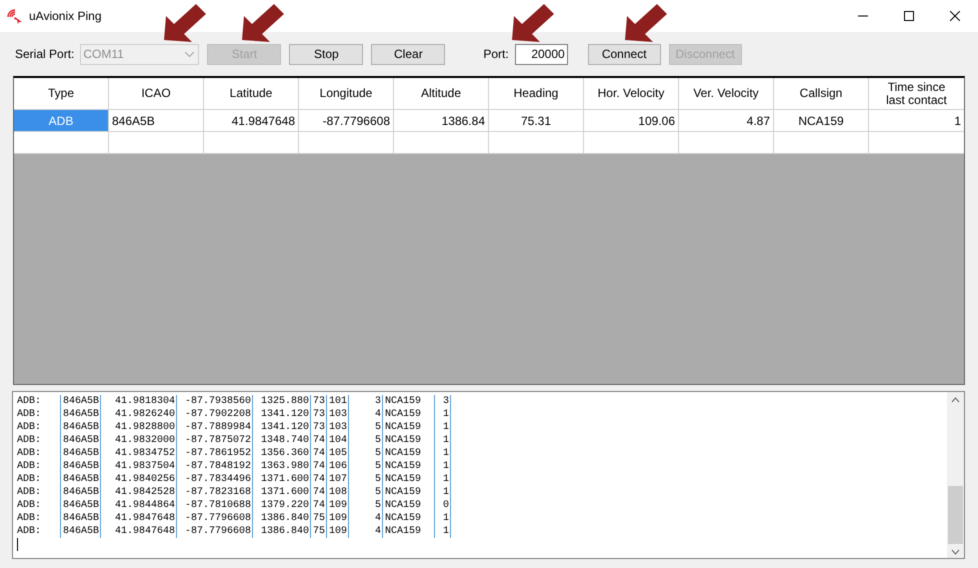  Describe the element at coordinates (441, 121) in the screenshot. I see `table-cell: 1386.84` at that location.